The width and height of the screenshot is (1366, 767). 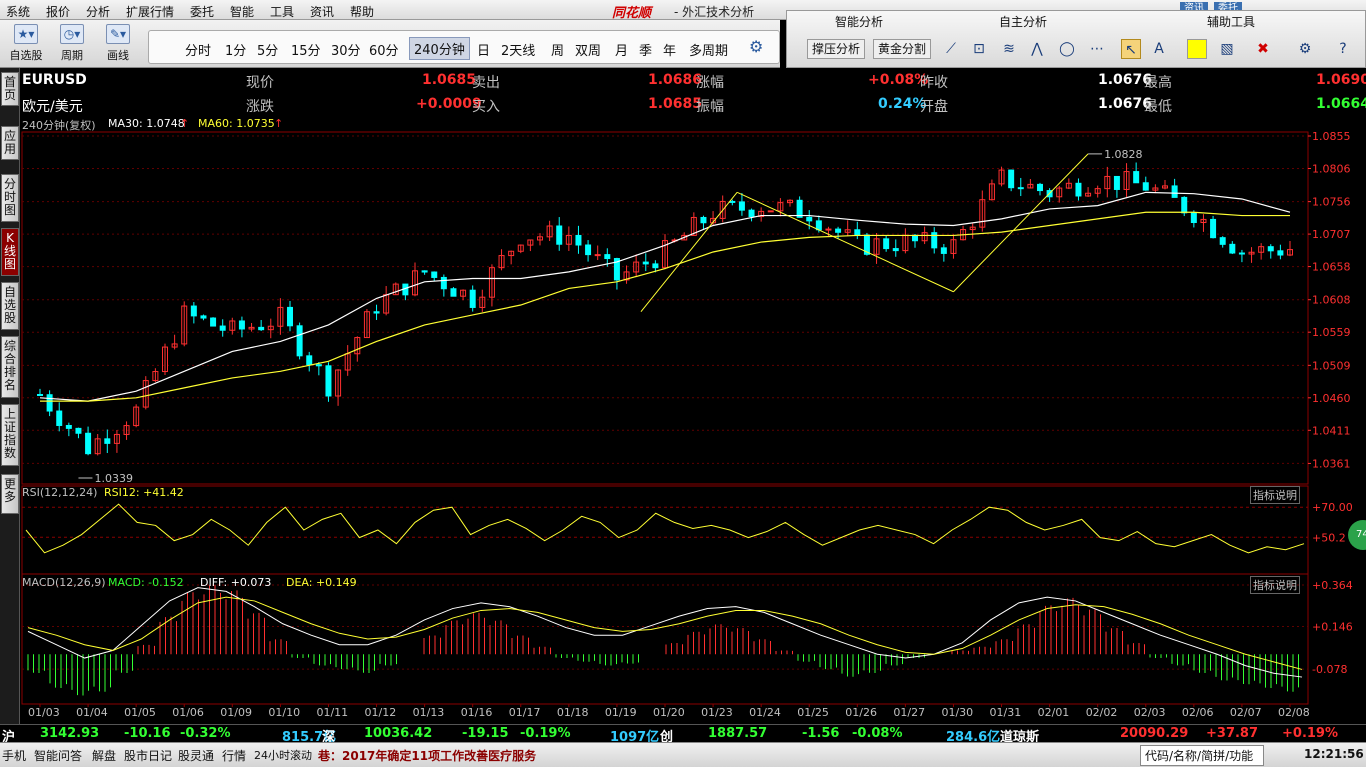 What do you see at coordinates (1202, 755) in the screenshot?
I see `search-input: 代码/名称/简拼/功能` at bounding box center [1202, 755].